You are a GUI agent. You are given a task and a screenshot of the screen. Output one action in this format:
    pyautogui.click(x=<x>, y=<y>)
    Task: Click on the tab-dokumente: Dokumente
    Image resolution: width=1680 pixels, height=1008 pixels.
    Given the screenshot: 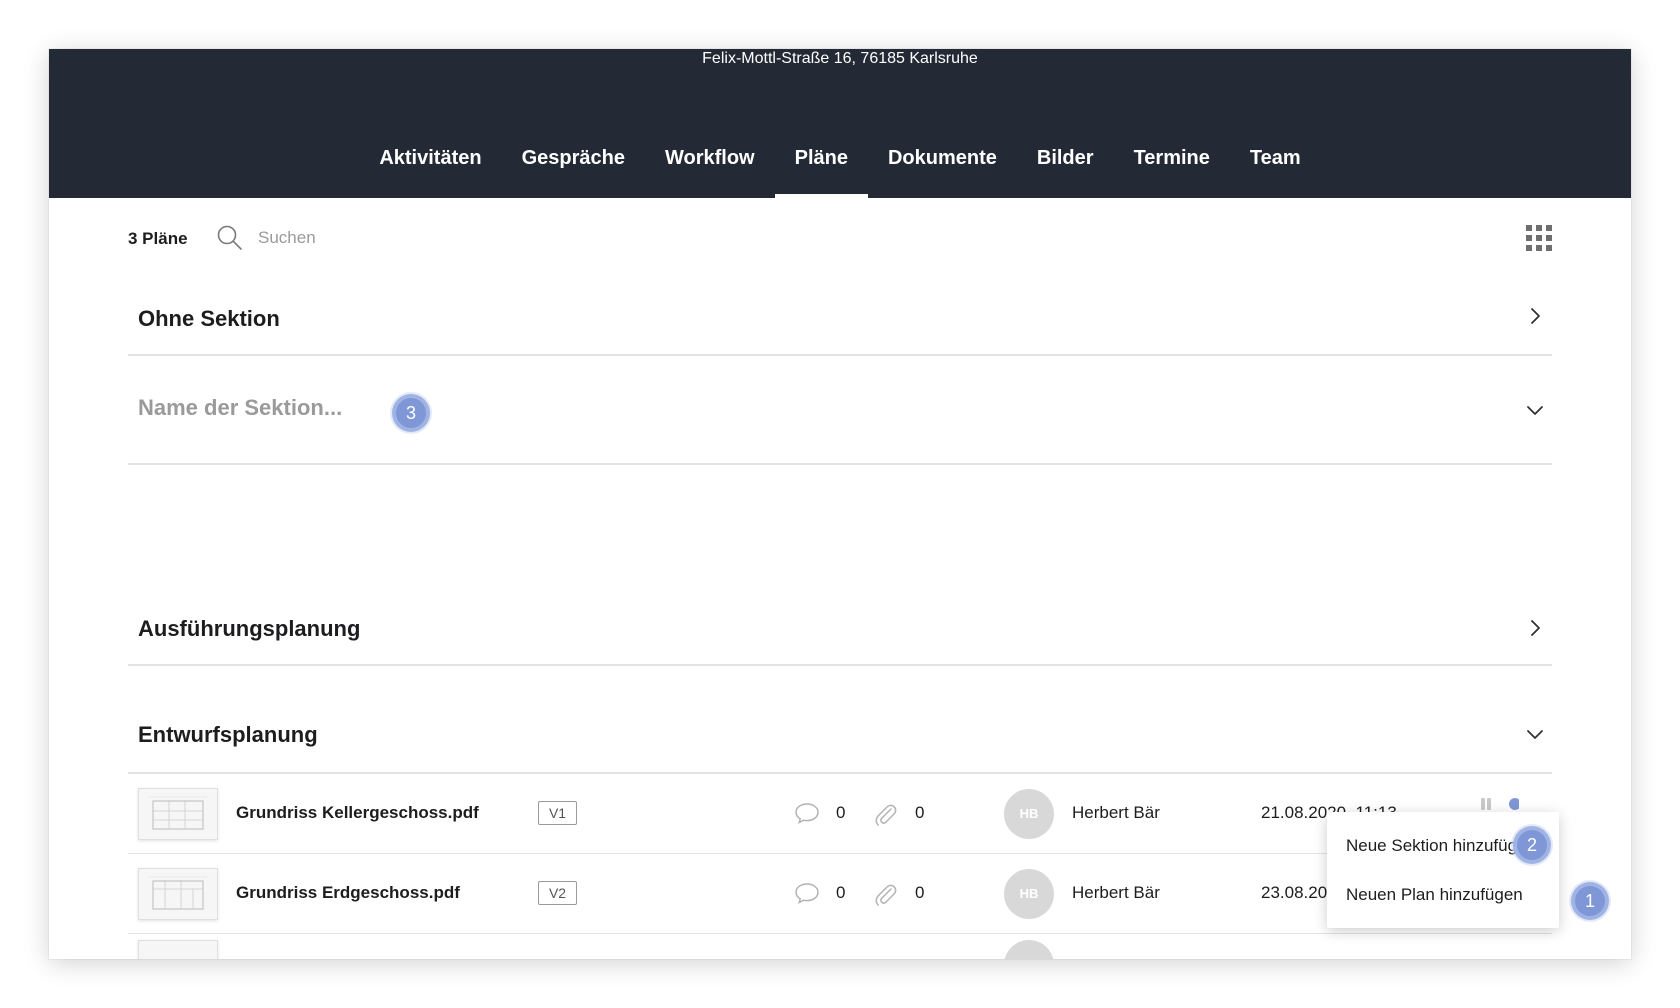 What is the action you would take?
    pyautogui.click(x=942, y=171)
    